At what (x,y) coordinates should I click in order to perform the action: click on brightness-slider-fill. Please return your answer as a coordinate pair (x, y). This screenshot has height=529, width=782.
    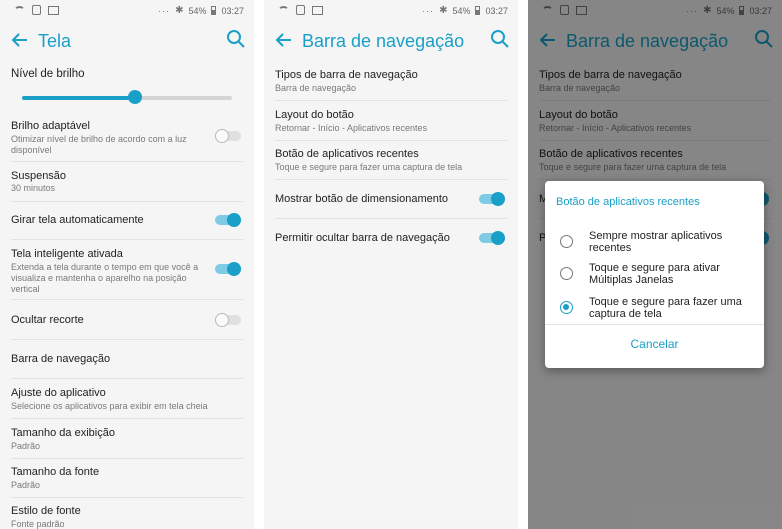
    Looking at the image, I should click on (79, 98).